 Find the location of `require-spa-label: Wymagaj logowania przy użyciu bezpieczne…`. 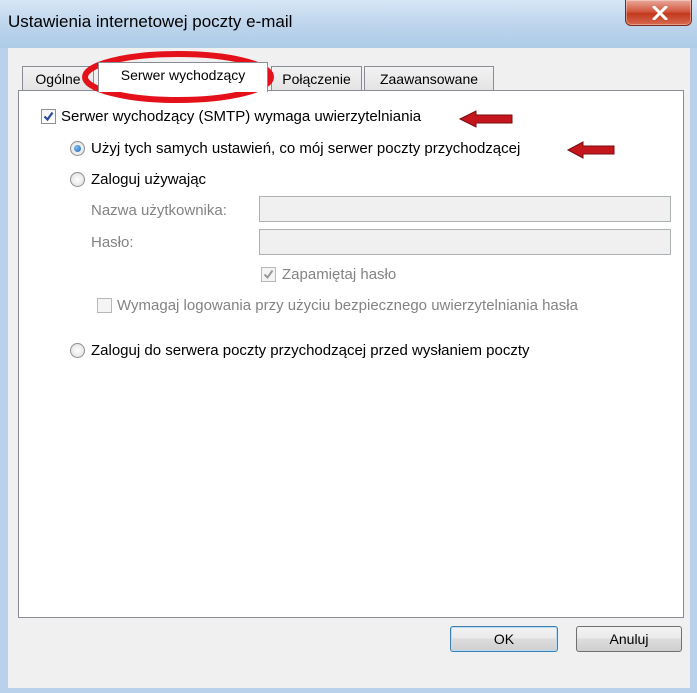

require-spa-label: Wymagaj logowania przy użyciu bezpieczne… is located at coordinates (347, 305).